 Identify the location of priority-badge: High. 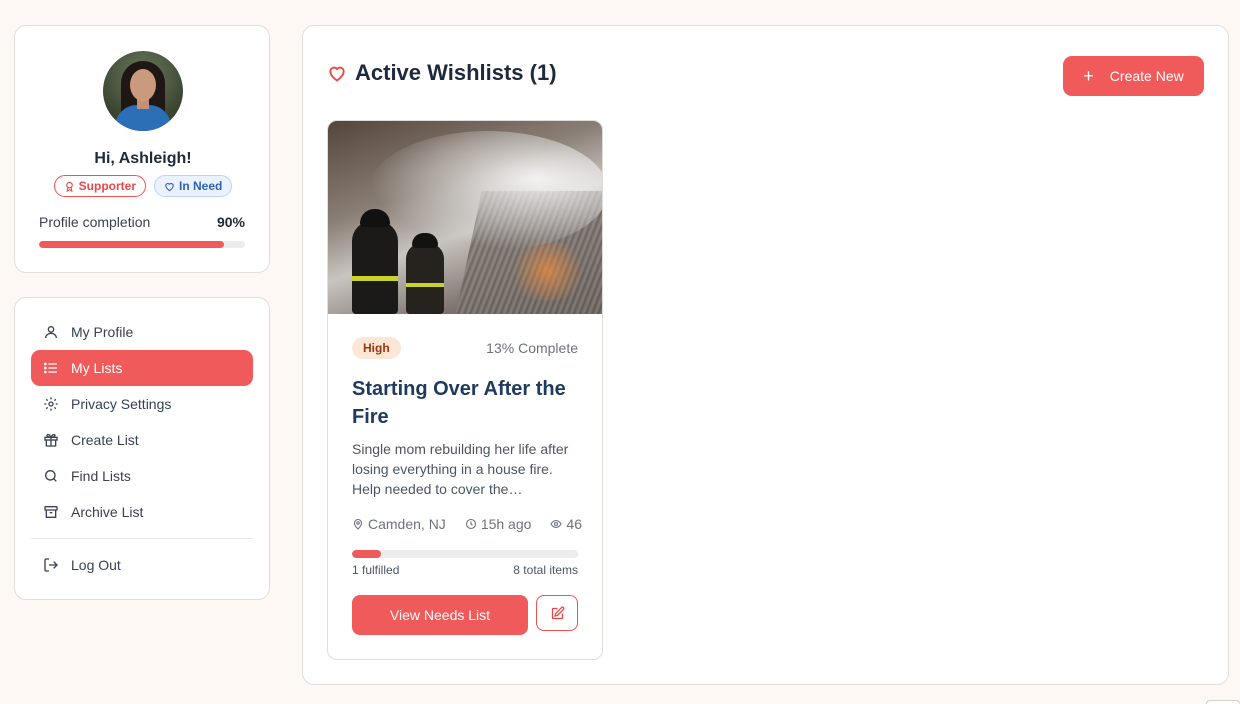
(376, 348).